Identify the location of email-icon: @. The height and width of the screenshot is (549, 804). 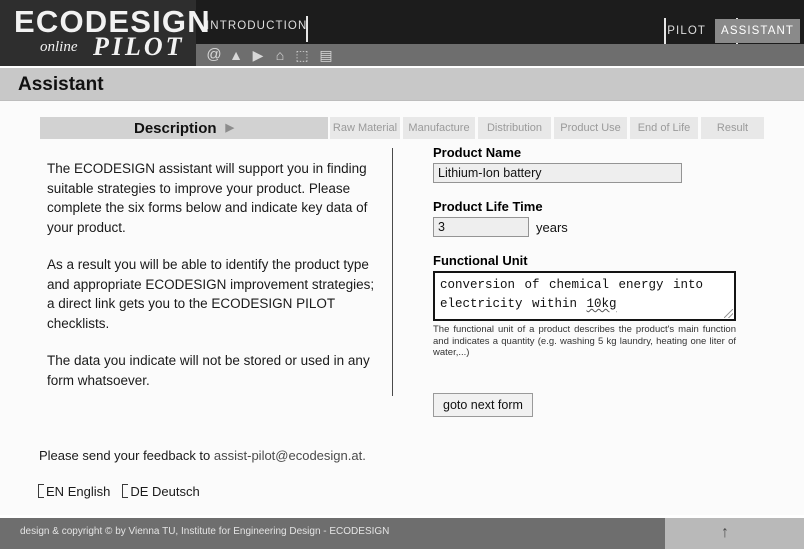
(214, 55).